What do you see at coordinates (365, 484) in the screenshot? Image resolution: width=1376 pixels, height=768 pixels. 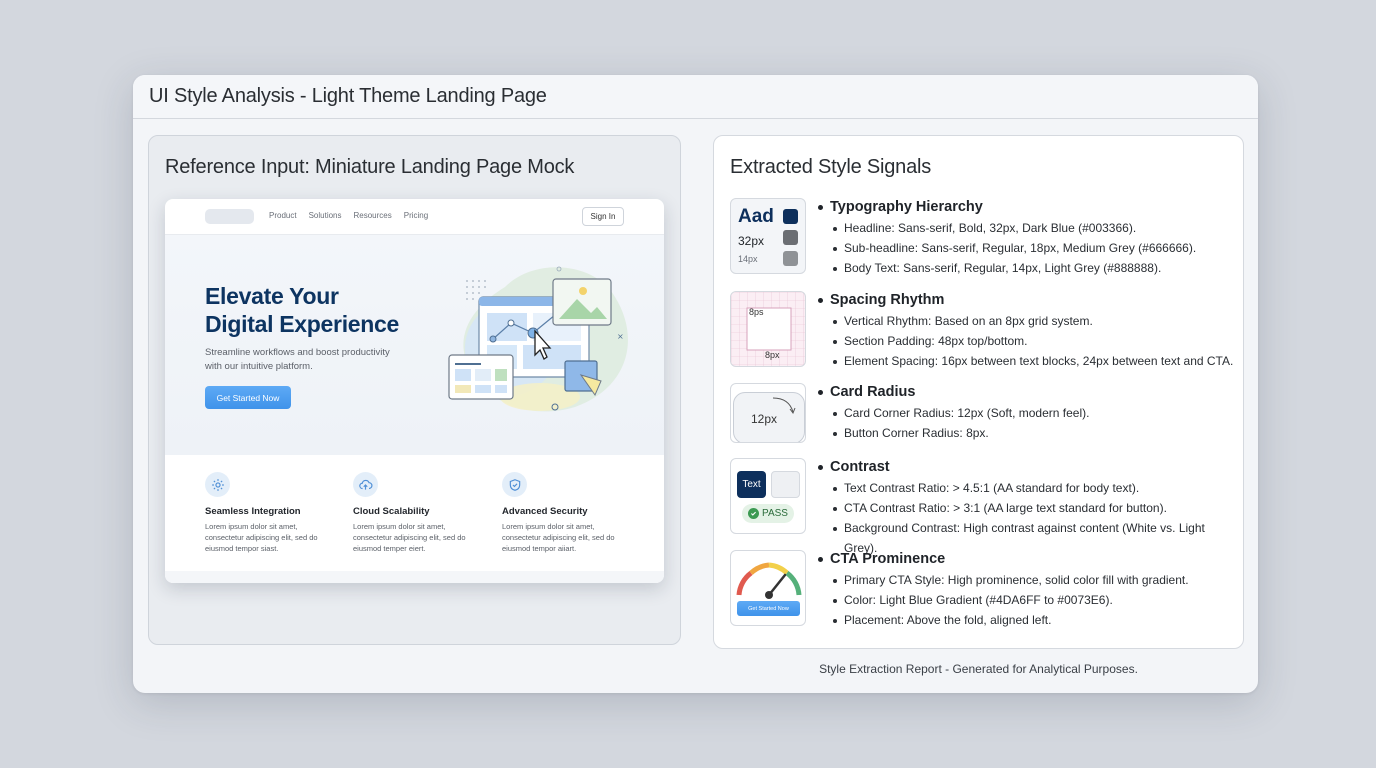 I see `cloud-upload-icon` at bounding box center [365, 484].